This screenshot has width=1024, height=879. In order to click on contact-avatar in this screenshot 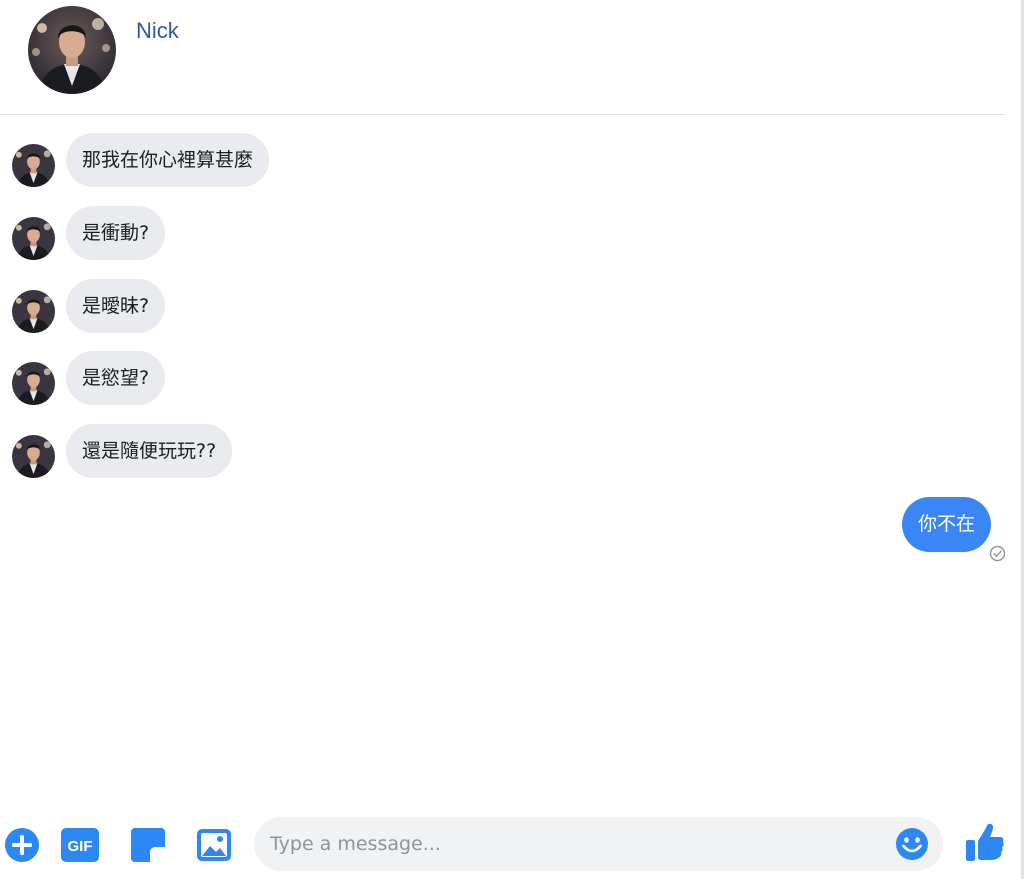, I will do `click(72, 50)`.